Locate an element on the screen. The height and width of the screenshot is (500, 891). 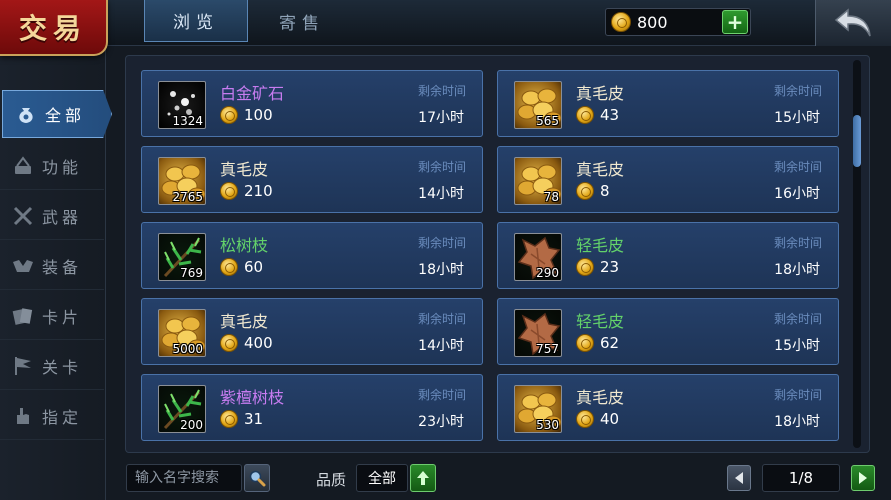
time-remaining-value: 16小时 is located at coordinates (797, 194).